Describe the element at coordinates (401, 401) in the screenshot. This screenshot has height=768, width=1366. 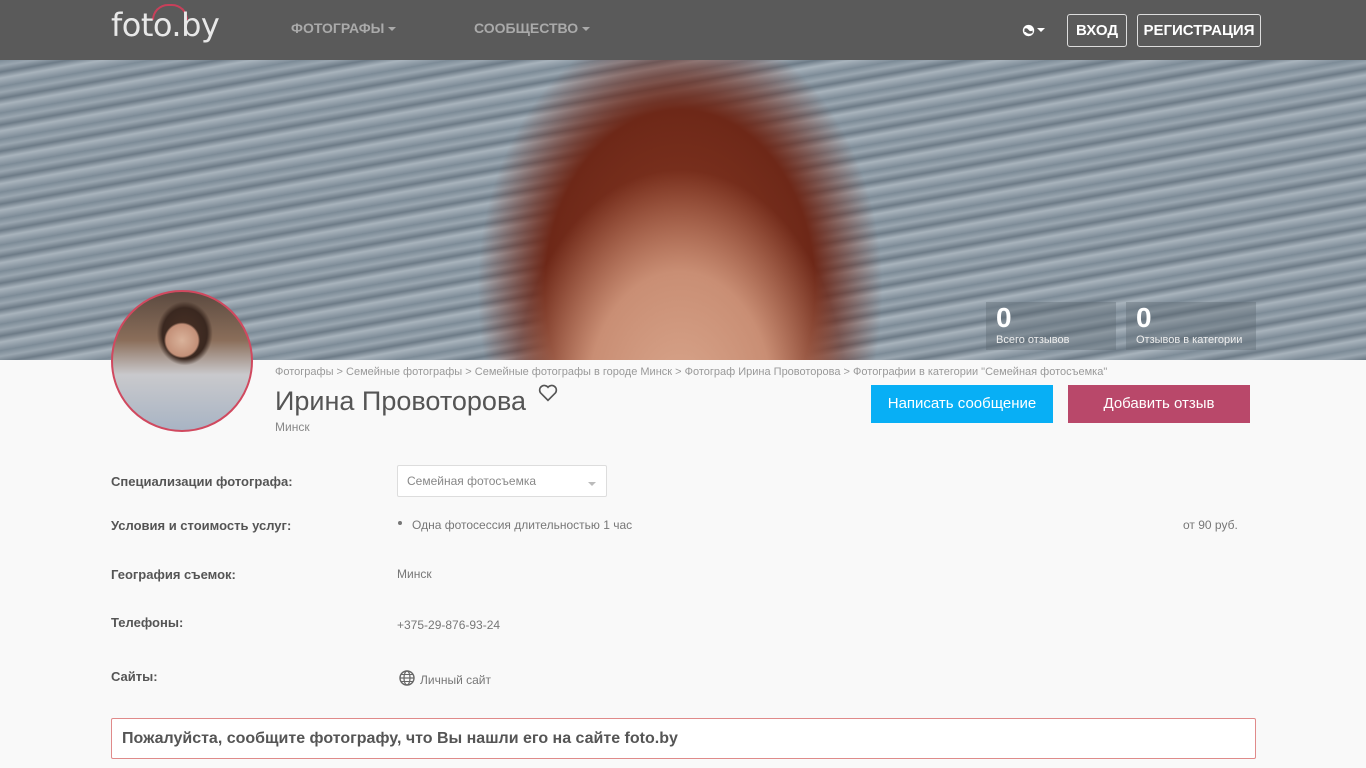
I see `photographer-name: Ирина Провоторова` at that location.